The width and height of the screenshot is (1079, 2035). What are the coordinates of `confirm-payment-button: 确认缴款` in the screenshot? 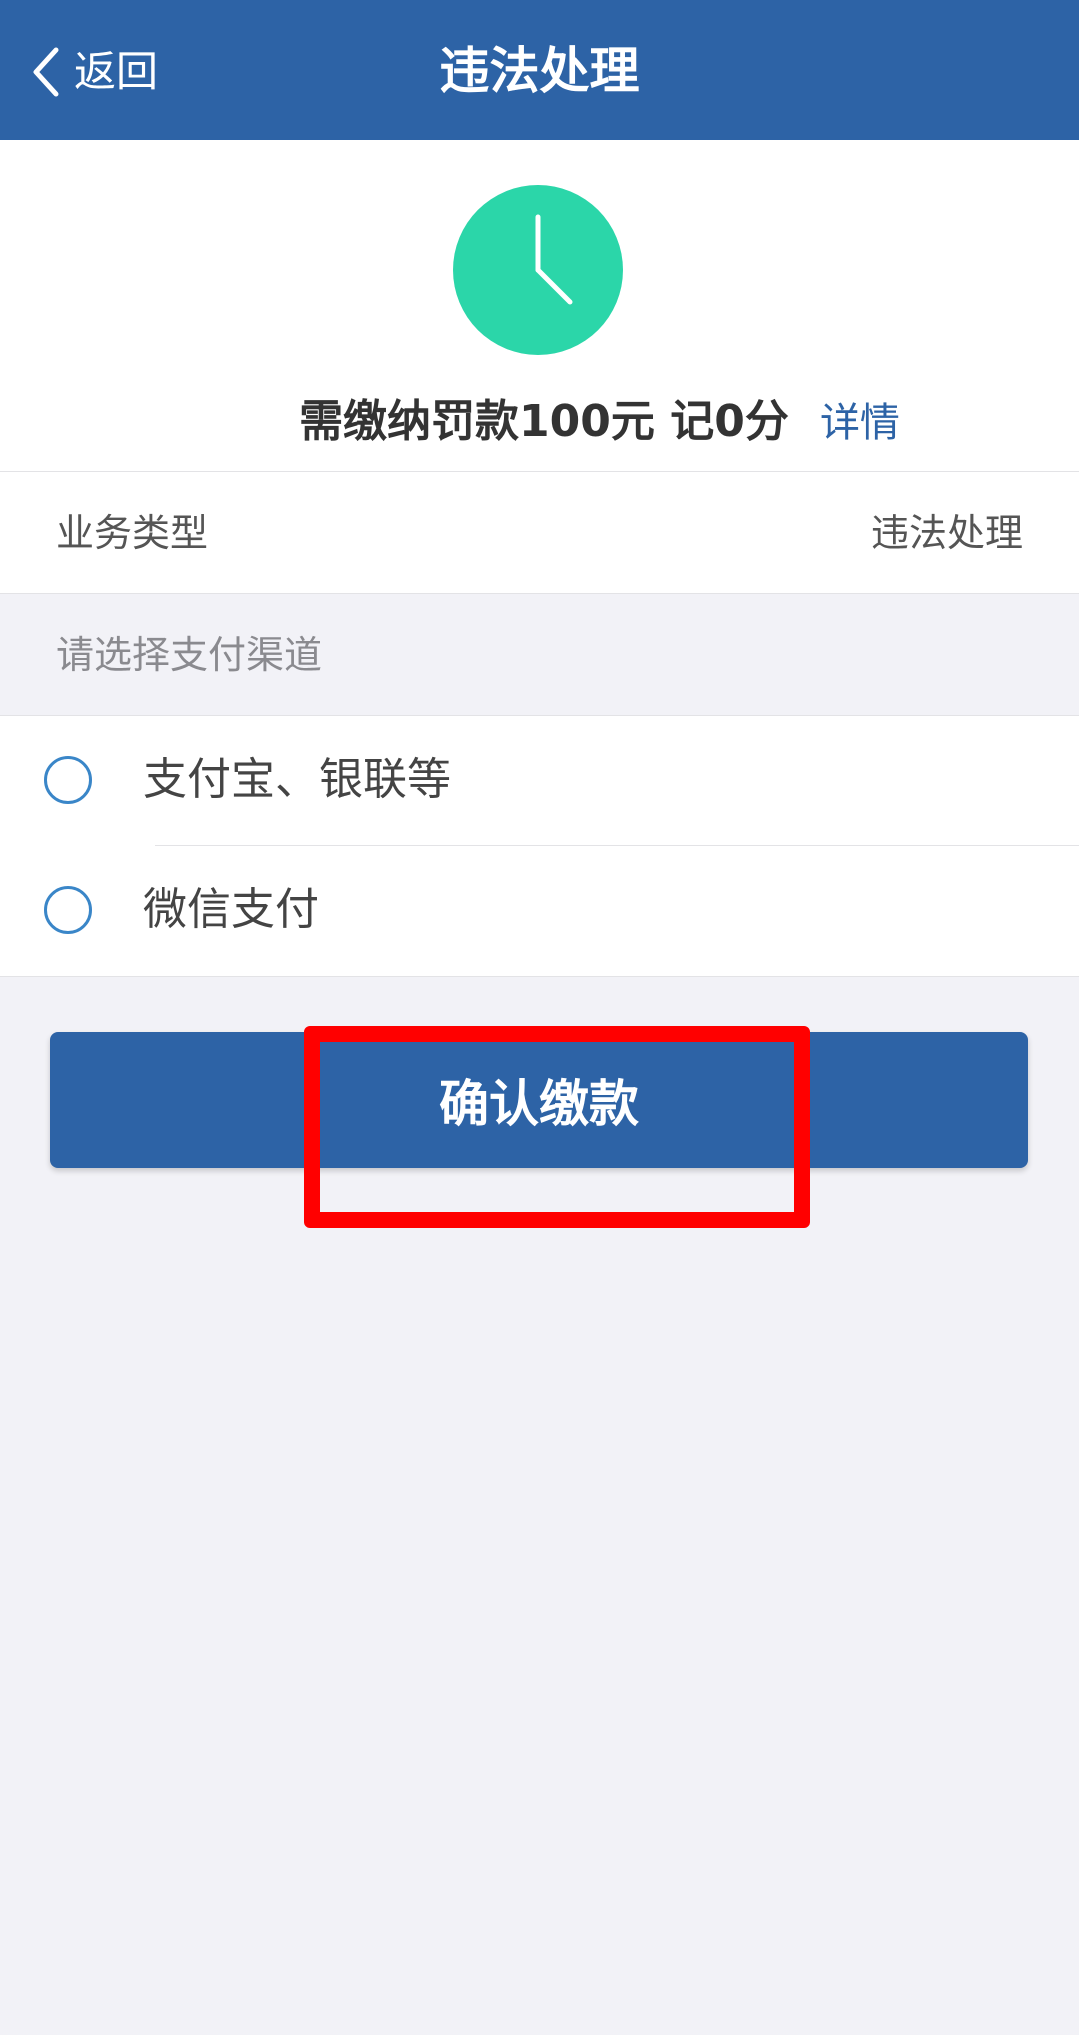 It's located at (539, 1100).